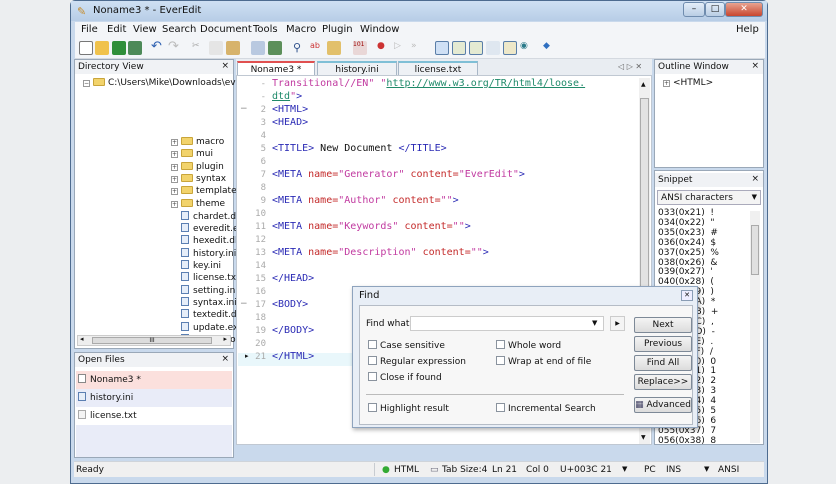 Image resolution: width=836 pixels, height=484 pixels. Describe the element at coordinates (210, 277) in the screenshot. I see `file-item: license.txt` at that location.